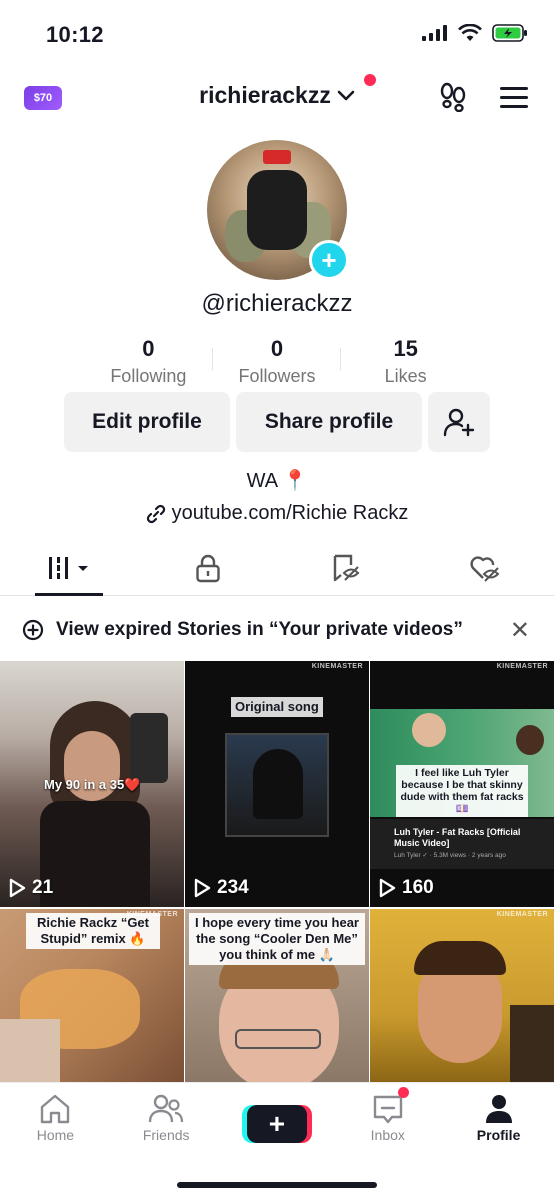 This screenshot has height=1200, width=554. Describe the element at coordinates (166, 1108) in the screenshot. I see `friends-icon` at that location.